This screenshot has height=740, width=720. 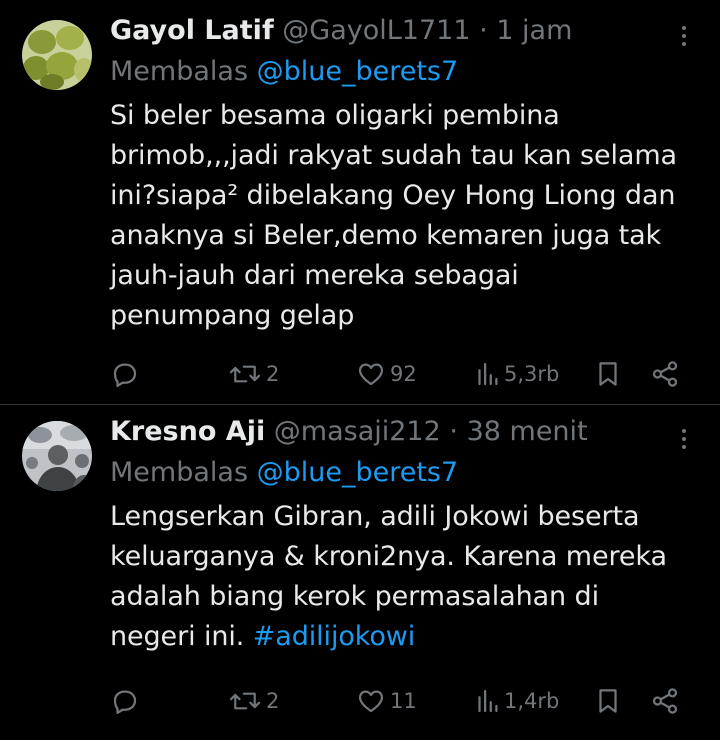 I want to click on tweet-header: Gayol Latif @GayolL1711 · 1 jam, so click(x=400, y=31).